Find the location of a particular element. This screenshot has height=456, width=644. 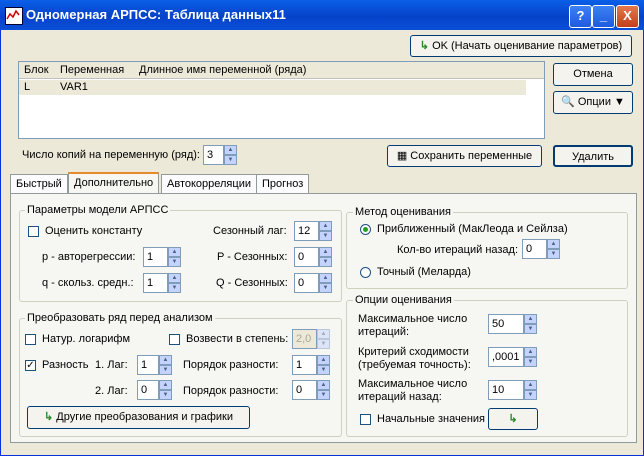

col-header-variable: Переменная is located at coordinates (92, 70).